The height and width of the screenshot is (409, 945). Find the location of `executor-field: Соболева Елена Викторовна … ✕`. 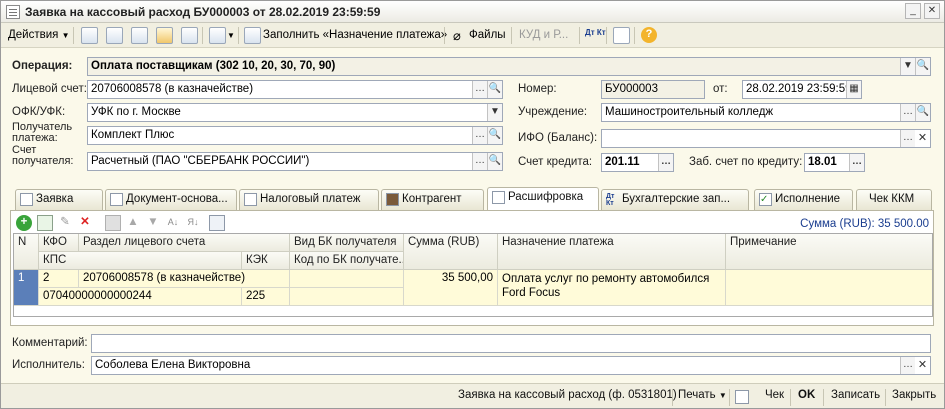

executor-field: Соболева Елена Викторовна … ✕ is located at coordinates (511, 365).